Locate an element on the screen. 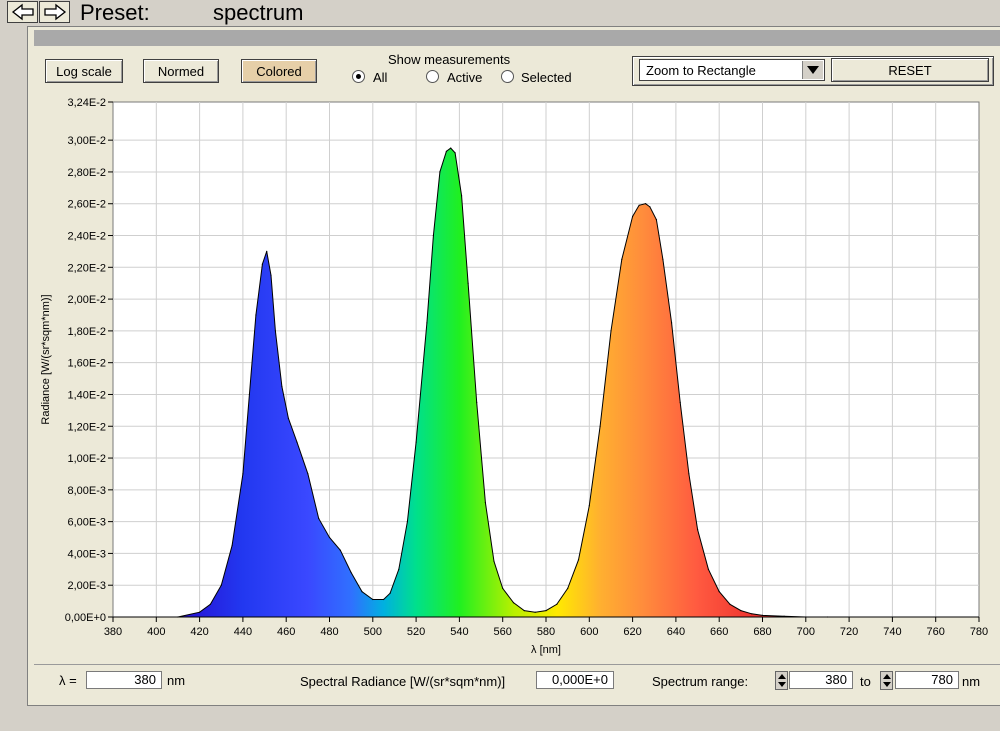 The image size is (1000, 731). y-tick-label: 3,24E-2 is located at coordinates (86, 103).